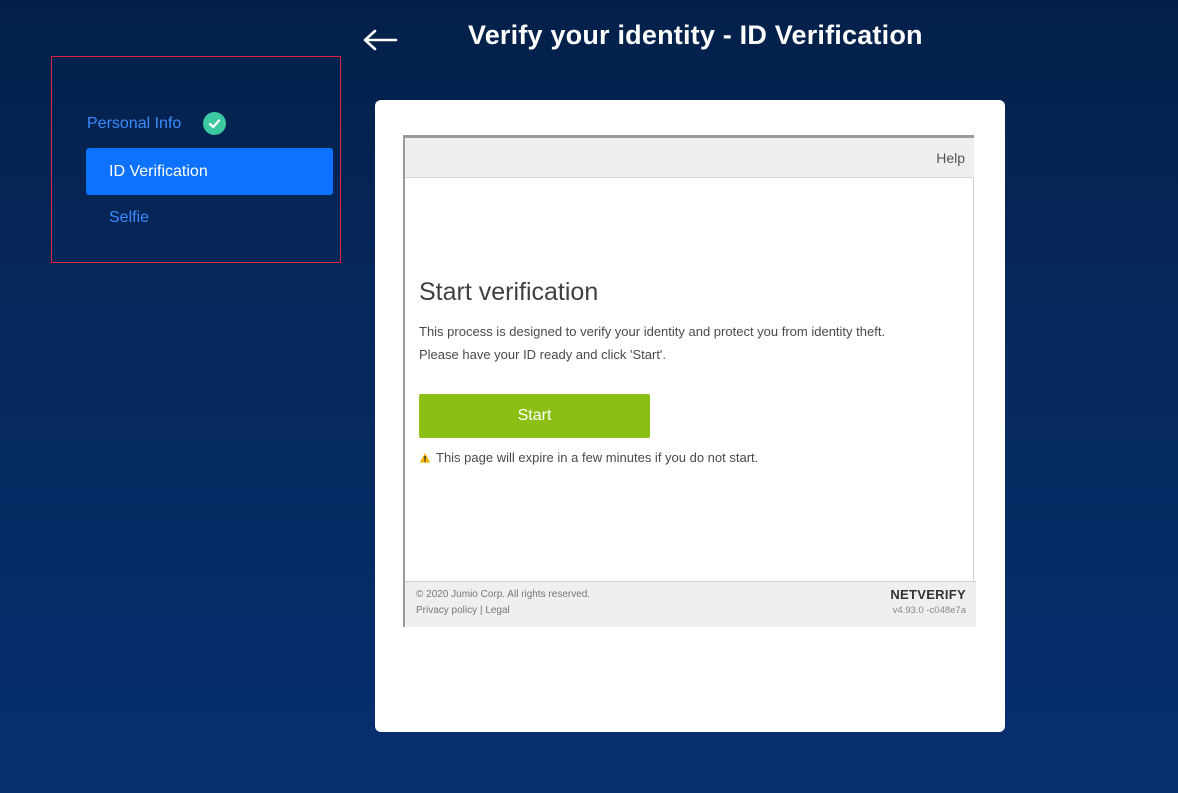 The height and width of the screenshot is (793, 1178). Describe the element at coordinates (503, 594) in the screenshot. I see `copyright-text: © 2020 Jumio Corp. All rights reserved.` at that location.